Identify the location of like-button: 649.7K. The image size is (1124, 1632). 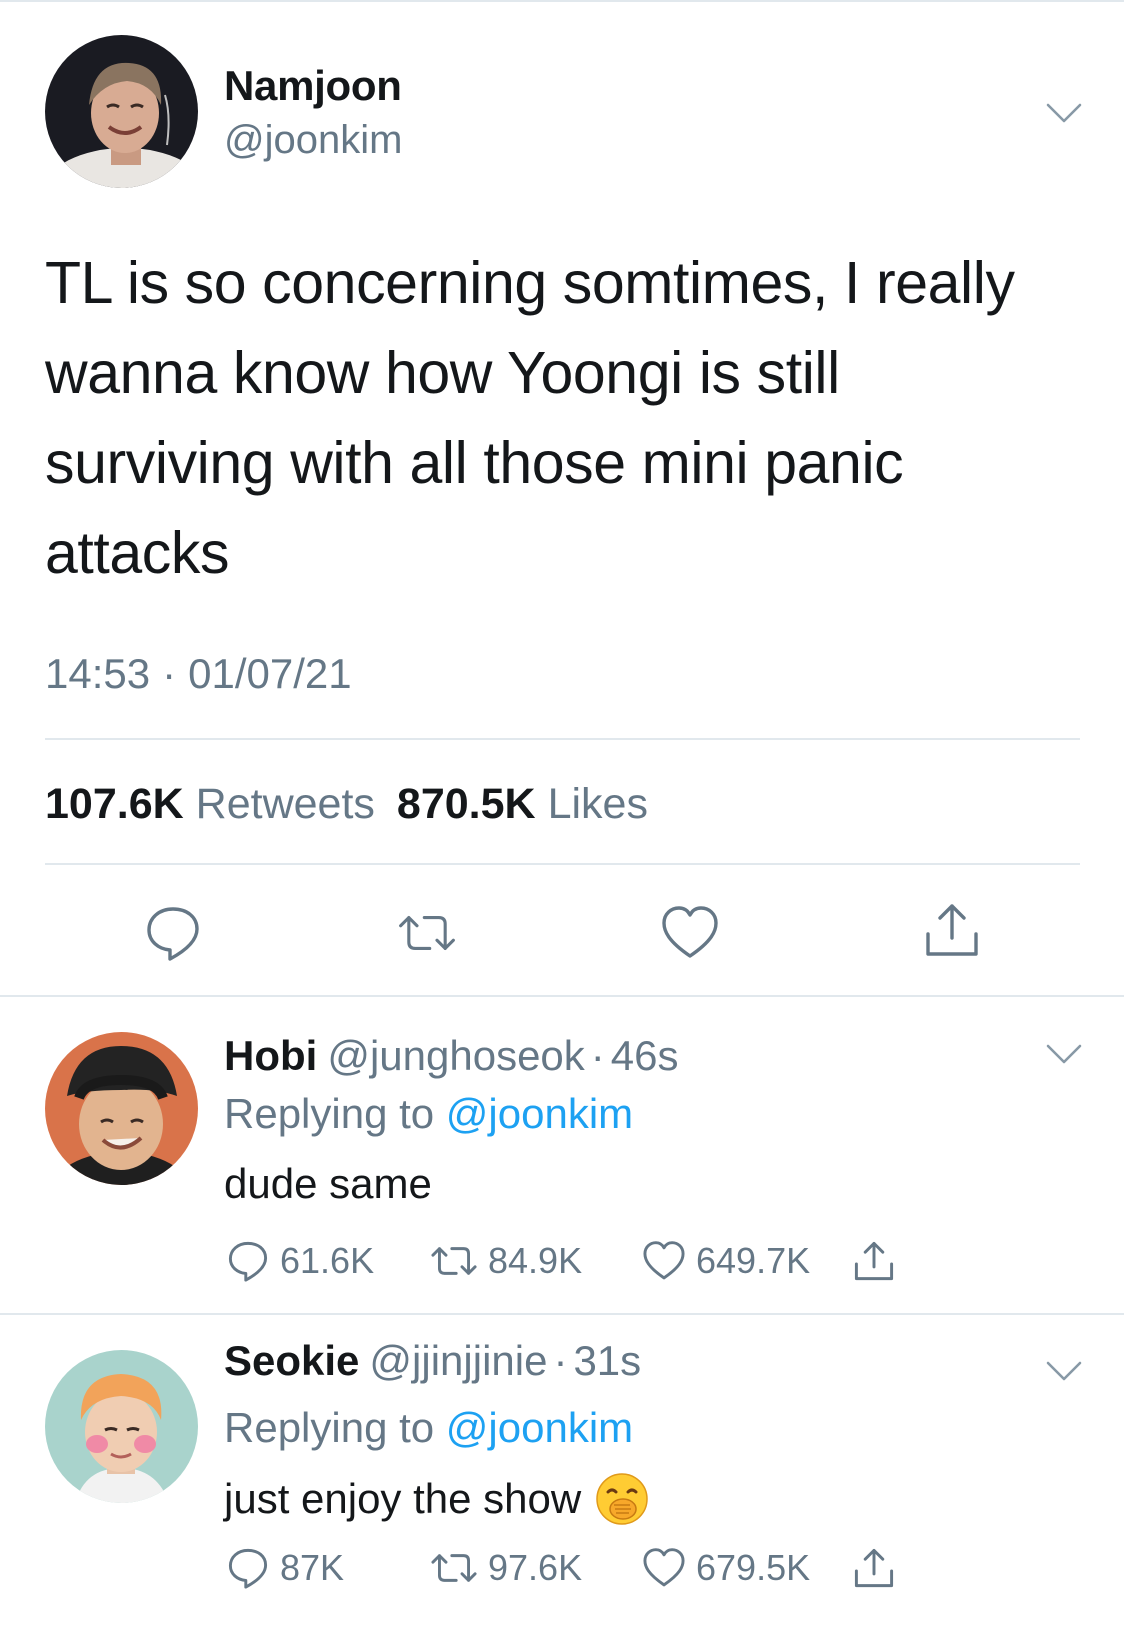
(726, 1261).